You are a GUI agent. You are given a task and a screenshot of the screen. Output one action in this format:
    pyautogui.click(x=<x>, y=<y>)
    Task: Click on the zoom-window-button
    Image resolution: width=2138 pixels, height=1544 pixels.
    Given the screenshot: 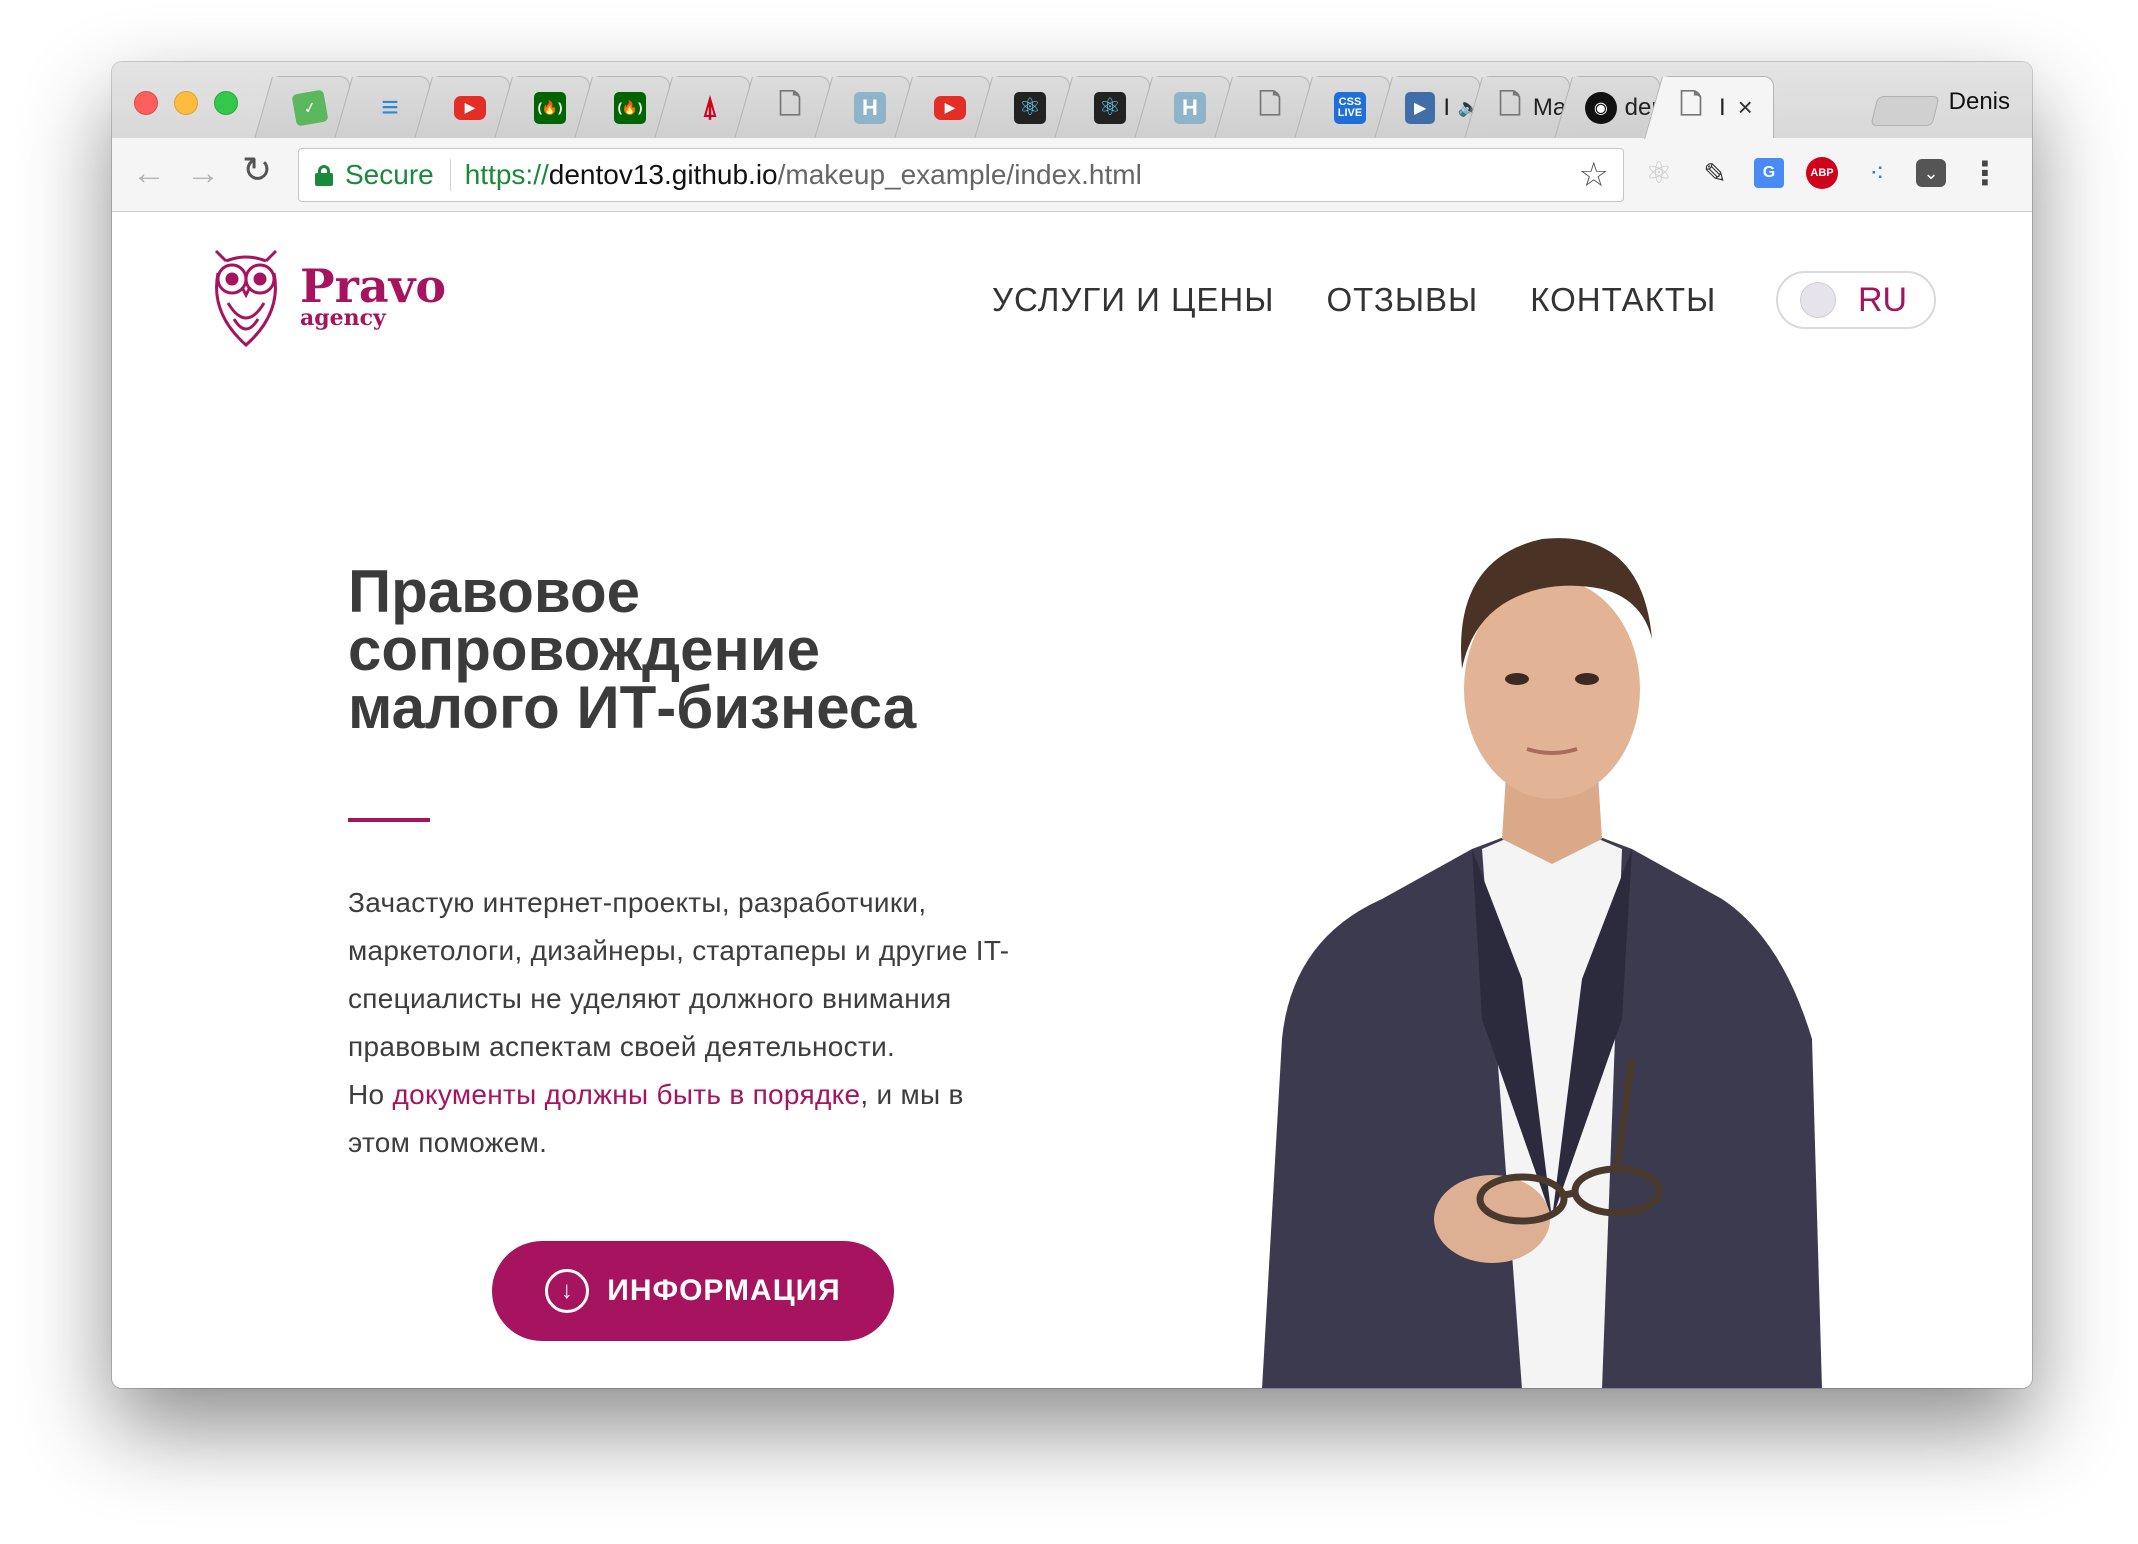 What is the action you would take?
    pyautogui.click(x=226, y=103)
    